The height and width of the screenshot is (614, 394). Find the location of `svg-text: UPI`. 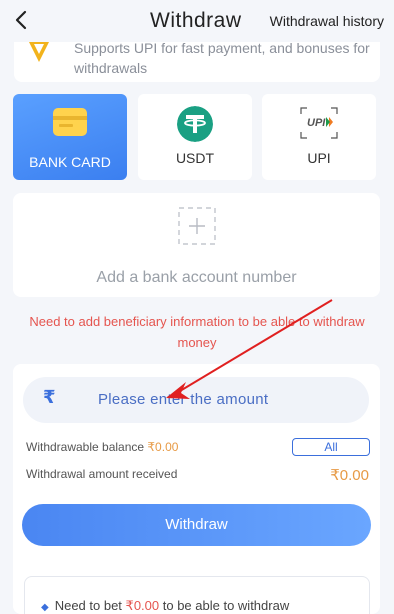

svg-text: UPI is located at coordinates (316, 123).